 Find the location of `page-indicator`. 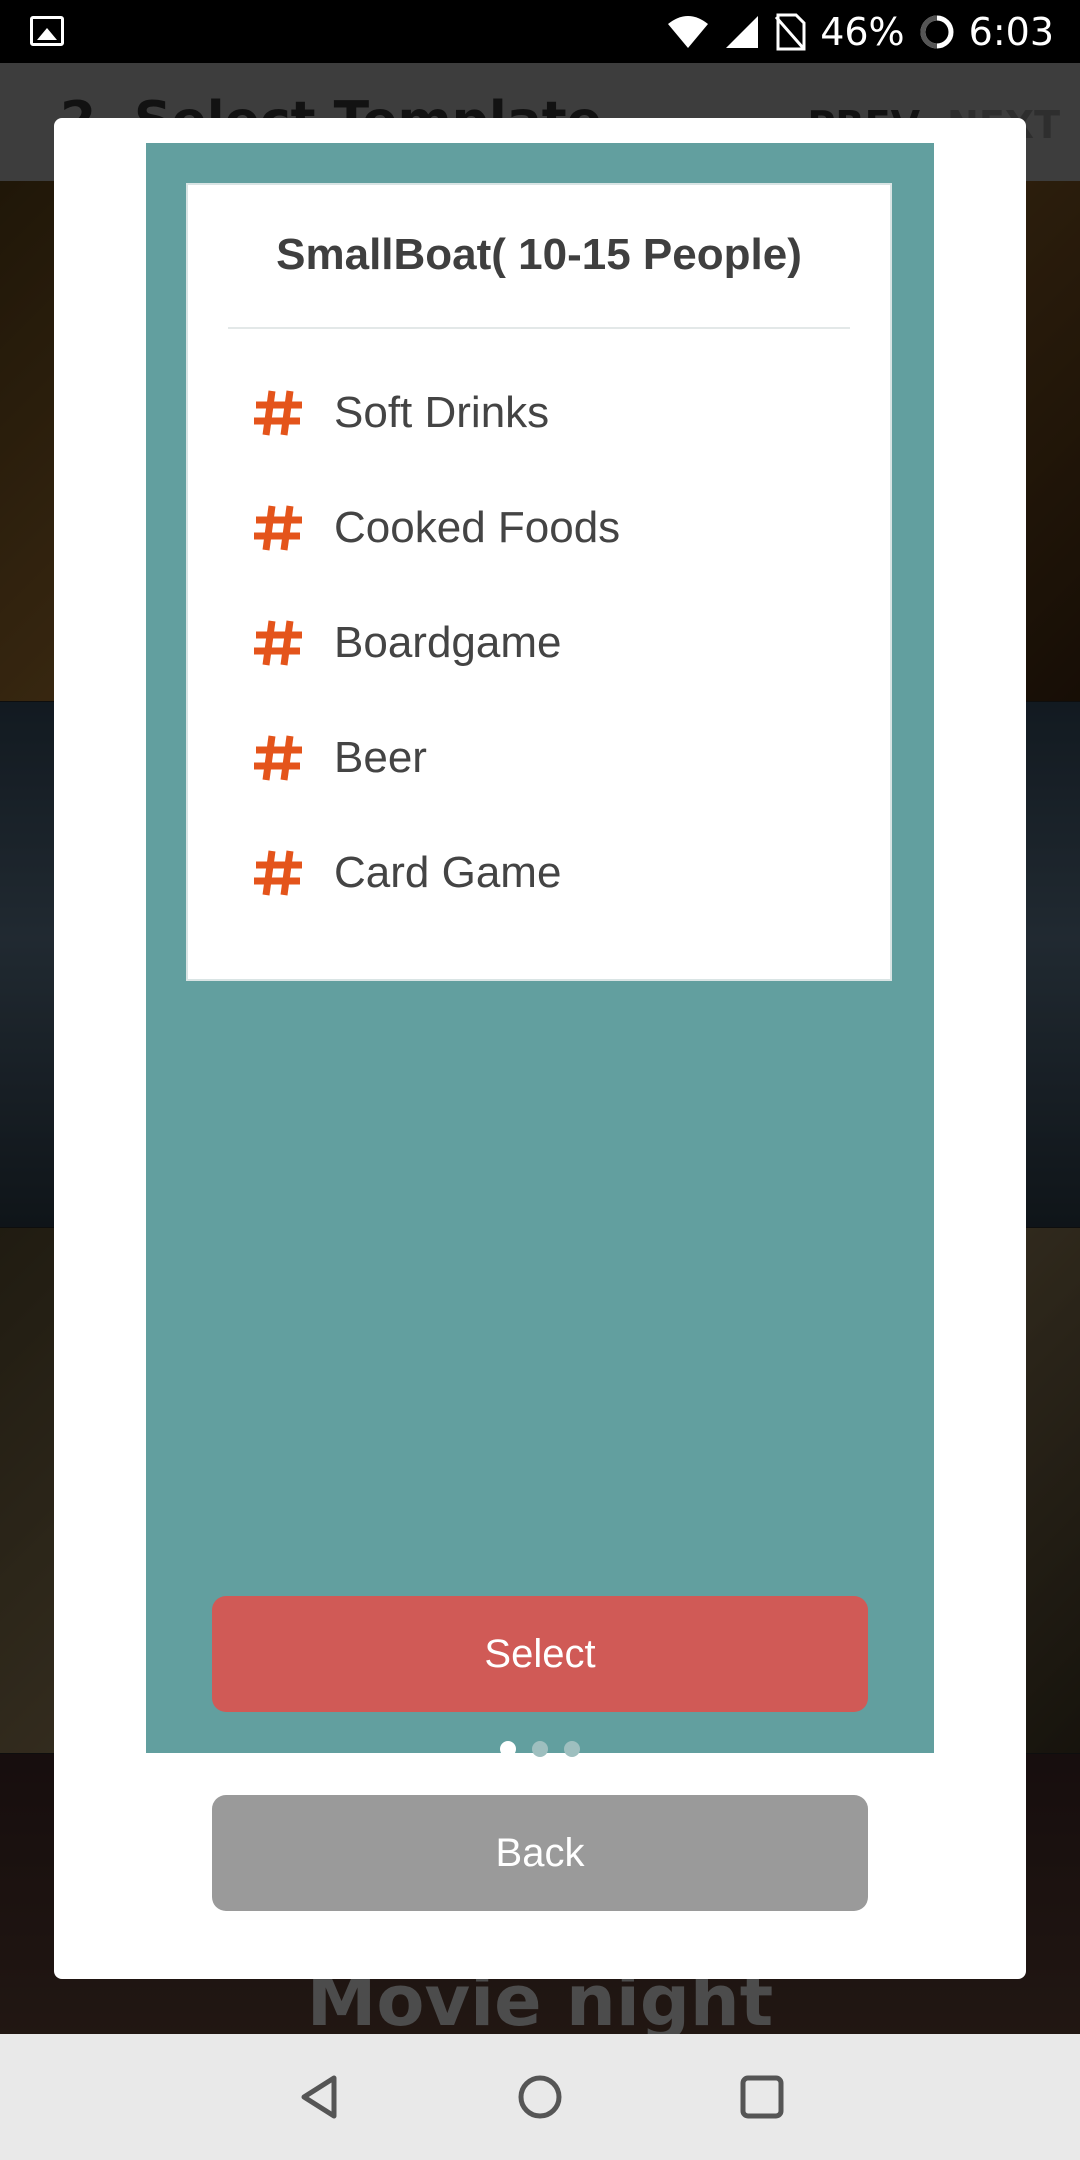

page-indicator is located at coordinates (540, 1749).